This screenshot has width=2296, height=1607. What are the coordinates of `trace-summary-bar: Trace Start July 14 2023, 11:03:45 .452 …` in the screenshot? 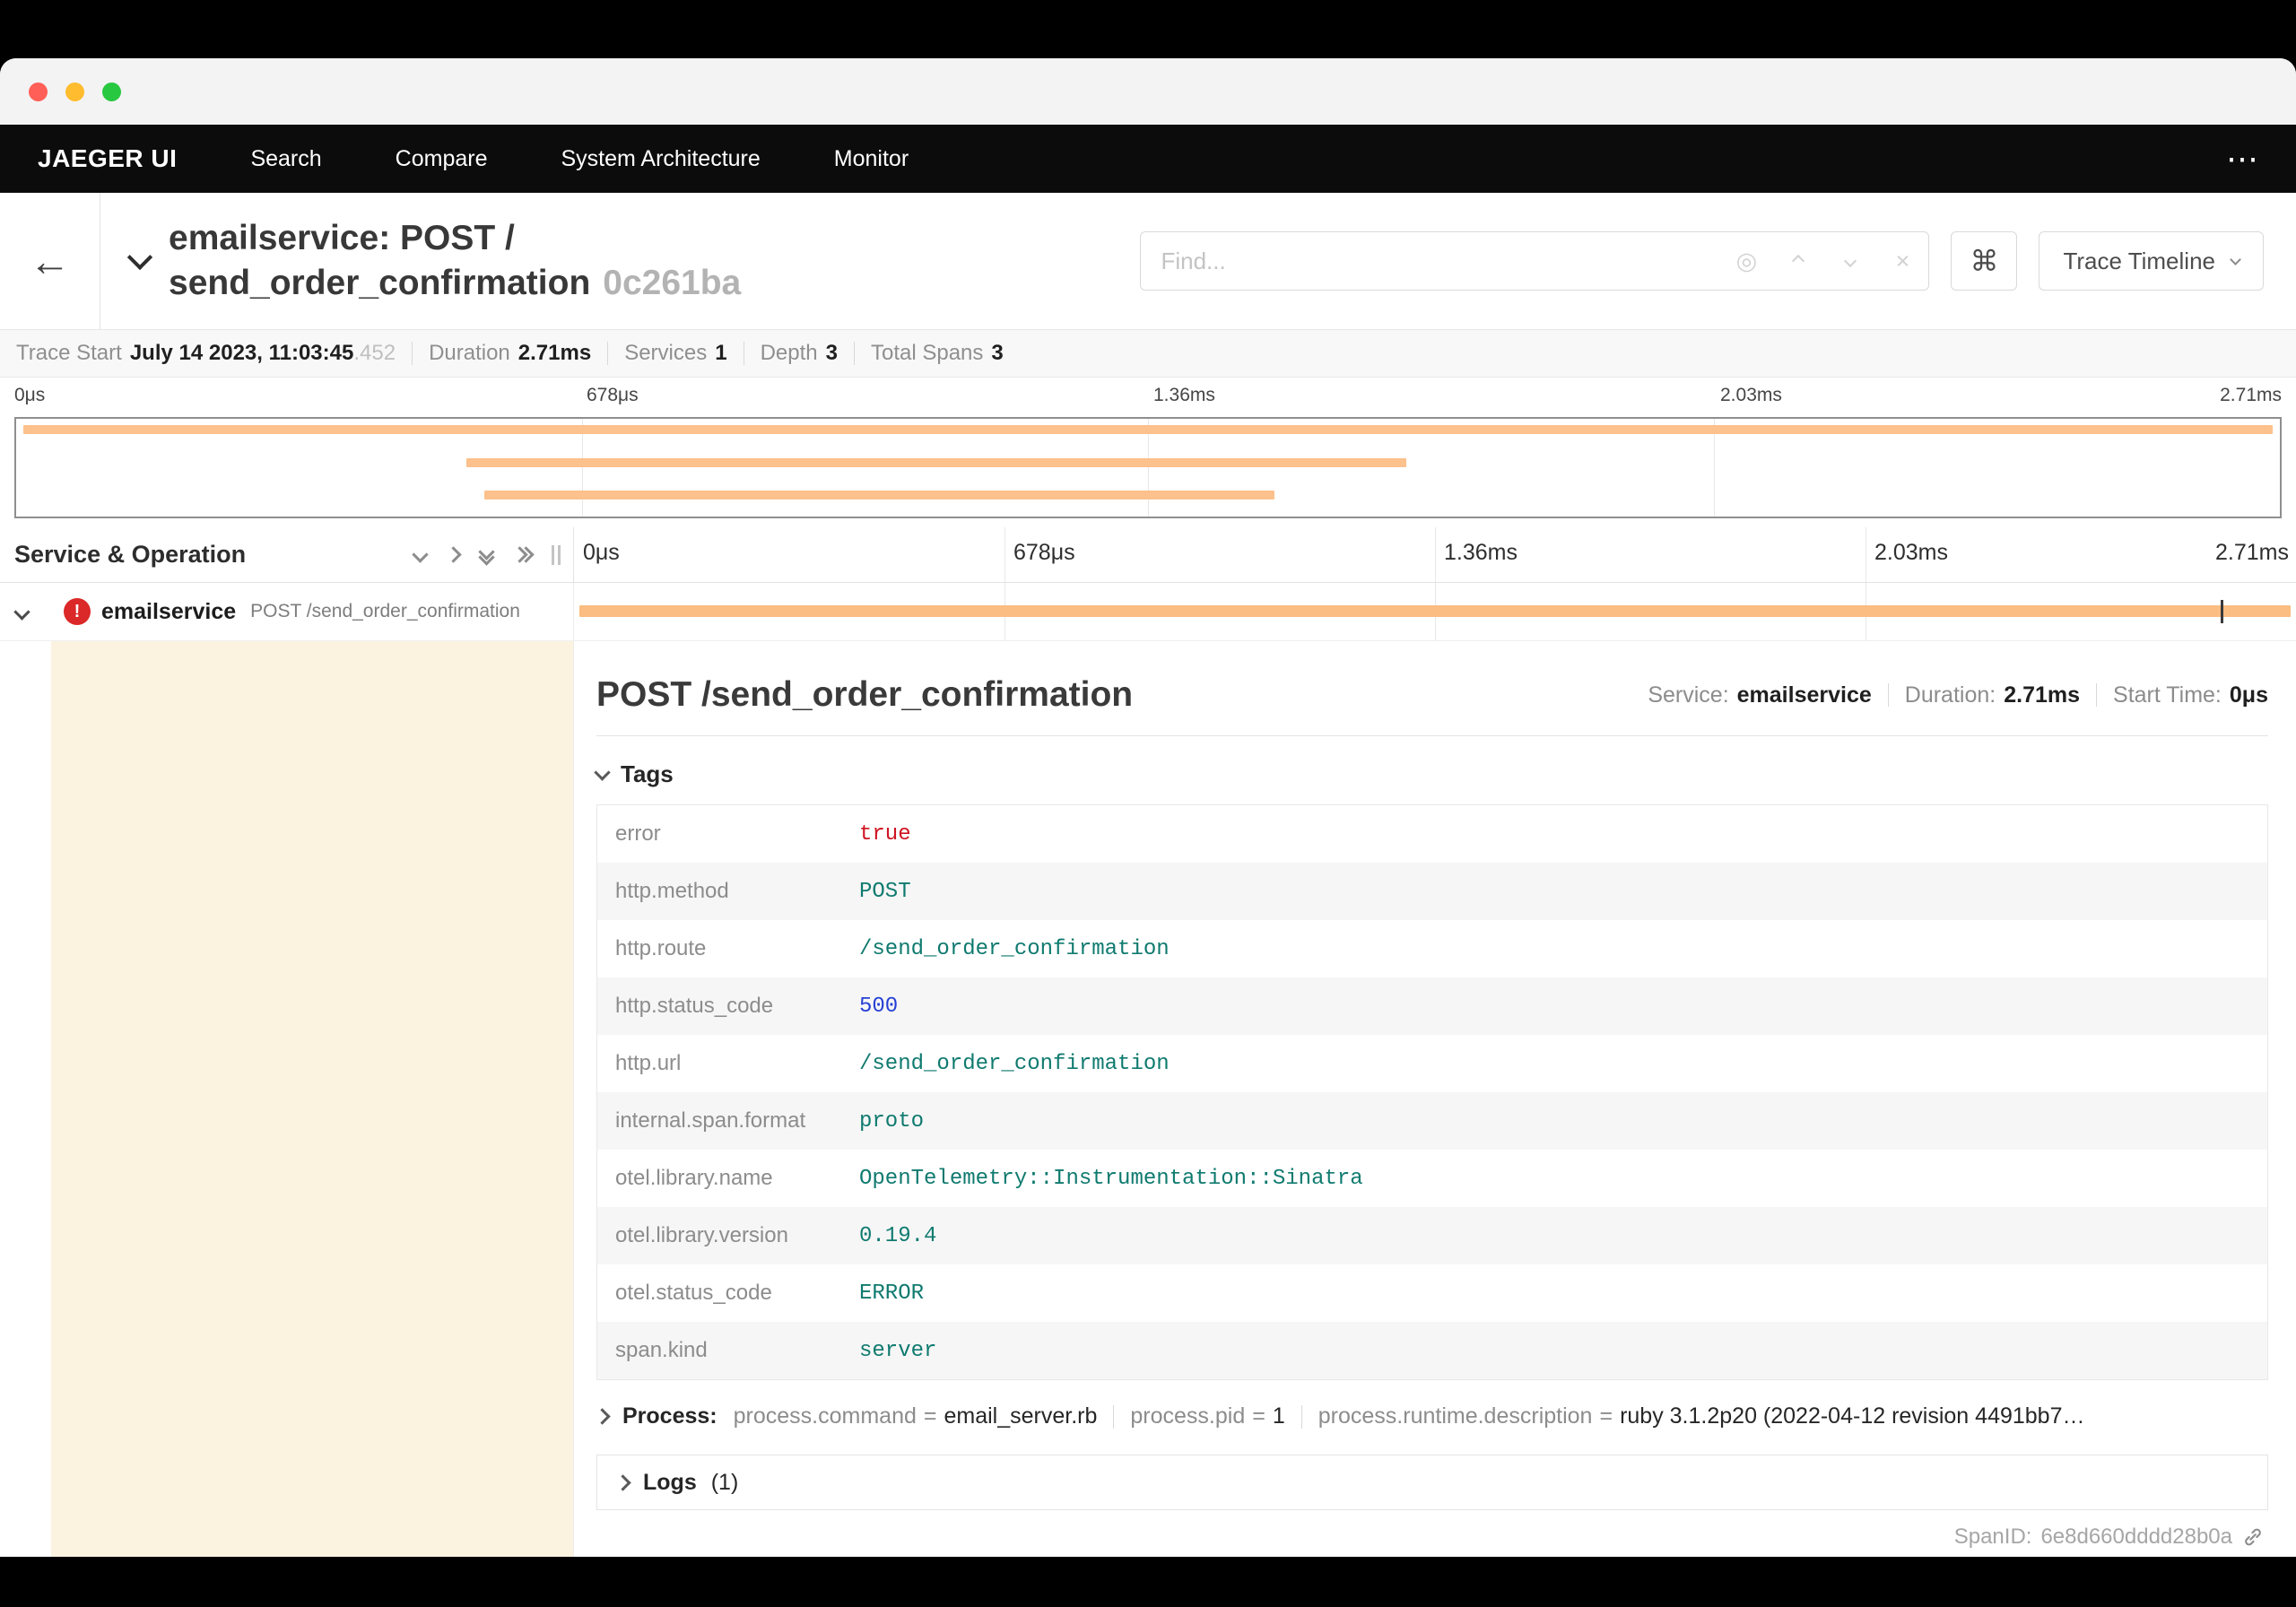 It's located at (1148, 353).